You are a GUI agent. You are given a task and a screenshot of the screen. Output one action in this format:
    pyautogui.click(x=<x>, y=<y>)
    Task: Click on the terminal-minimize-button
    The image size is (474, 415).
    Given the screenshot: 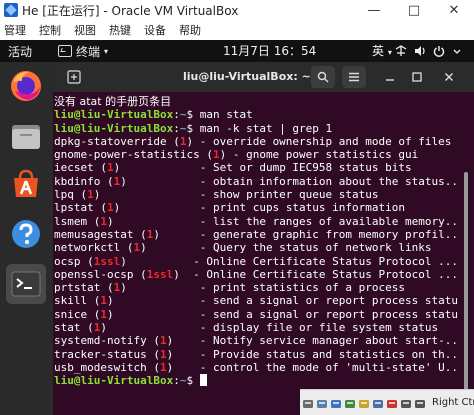 What is the action you would take?
    pyautogui.click(x=390, y=77)
    